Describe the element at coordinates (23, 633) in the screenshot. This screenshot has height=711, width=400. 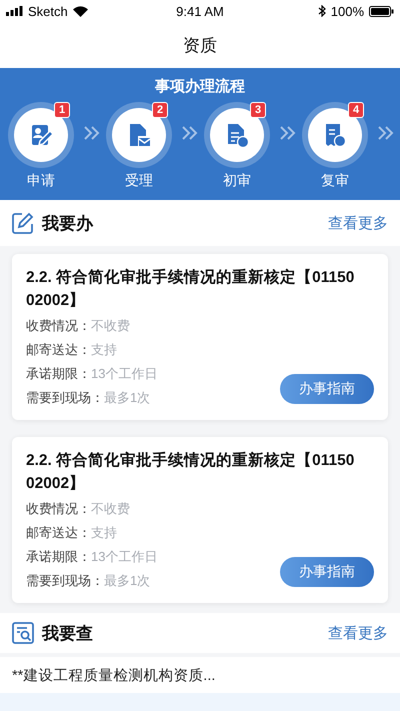
I see `search-document-icon` at that location.